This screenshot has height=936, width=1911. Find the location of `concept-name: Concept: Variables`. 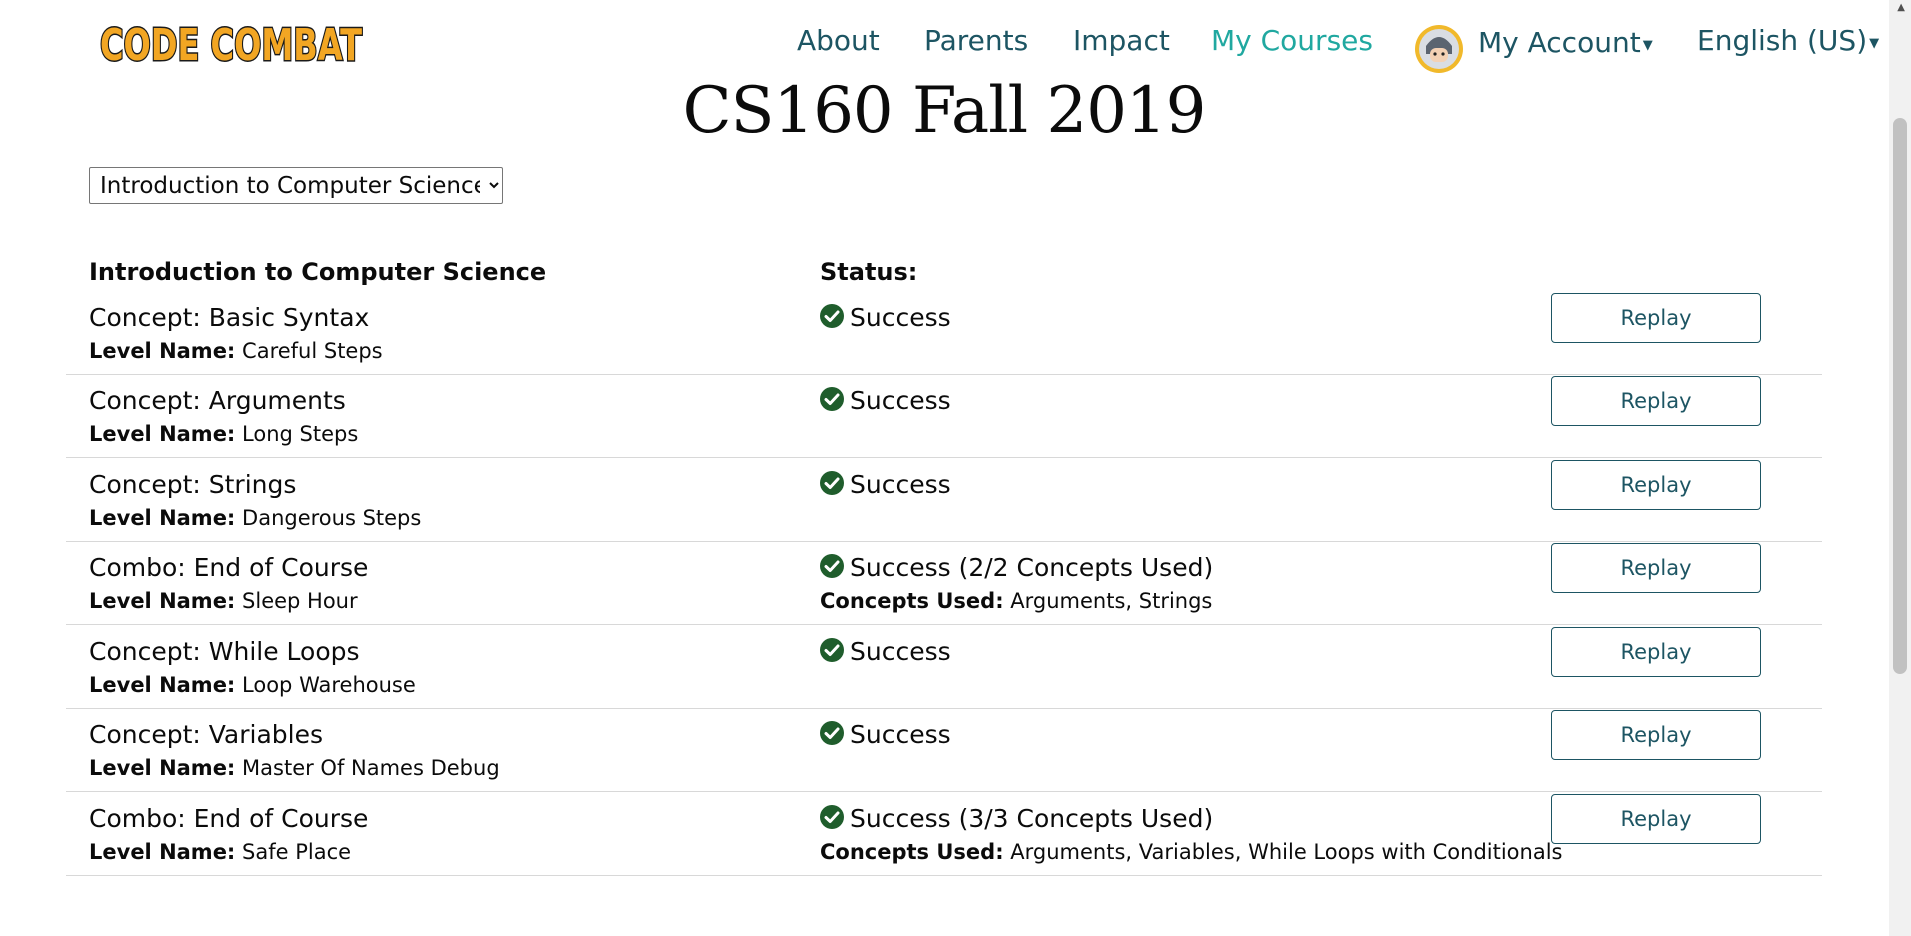

concept-name: Concept: Variables is located at coordinates (206, 734).